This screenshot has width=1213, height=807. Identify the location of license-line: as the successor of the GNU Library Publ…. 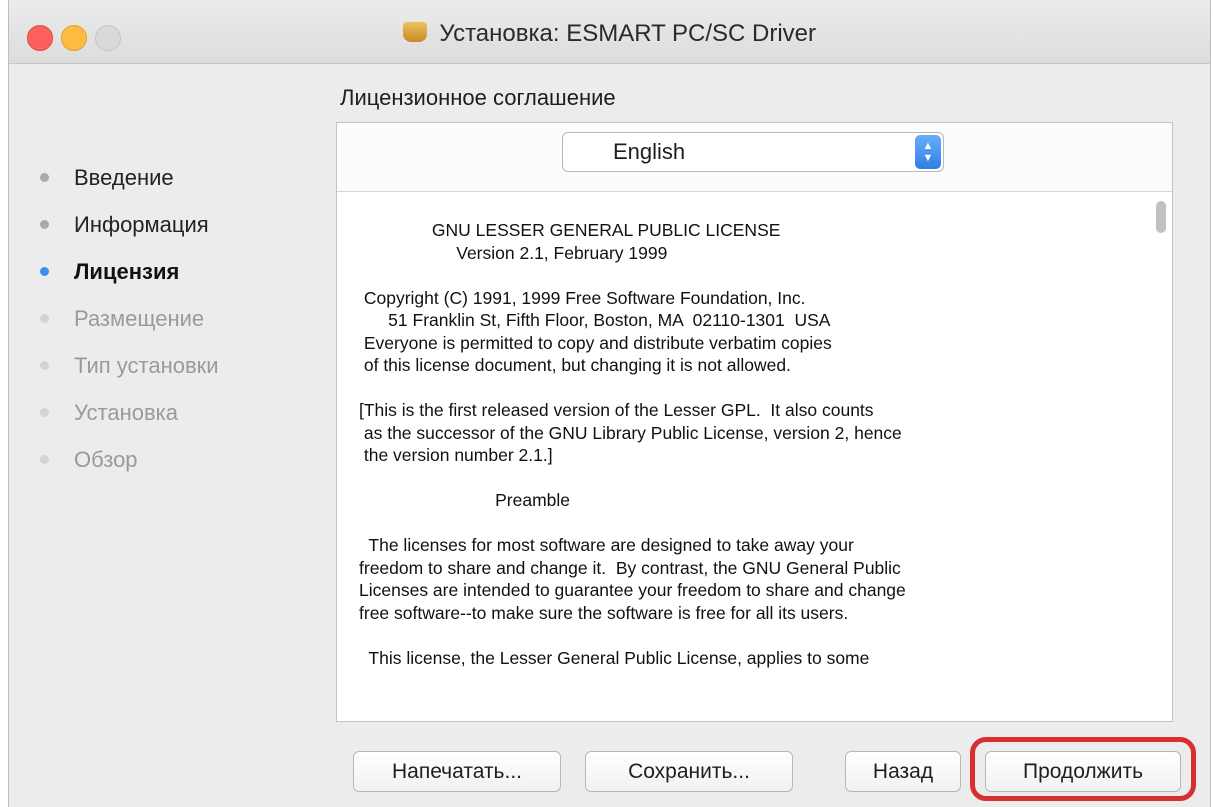
(630, 432).